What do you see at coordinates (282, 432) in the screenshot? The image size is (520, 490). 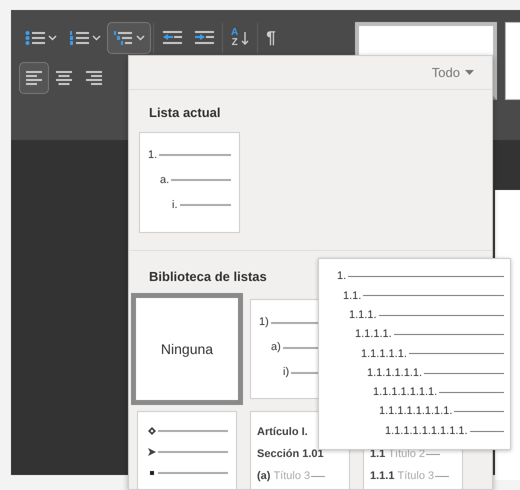 I see `heading-number: Artículo I.` at bounding box center [282, 432].